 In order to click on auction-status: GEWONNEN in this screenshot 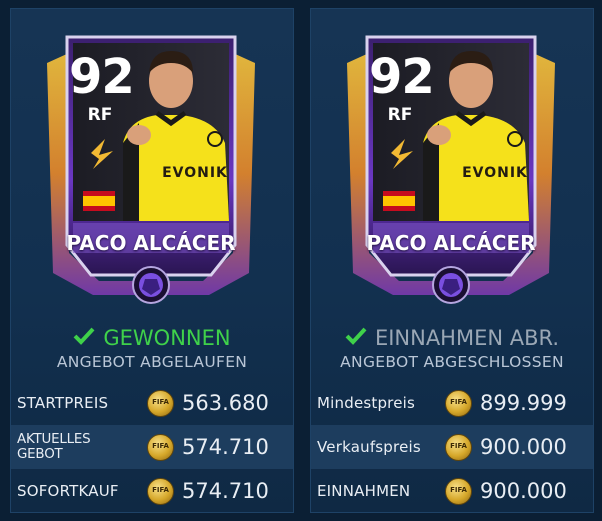, I will do `click(152, 337)`.